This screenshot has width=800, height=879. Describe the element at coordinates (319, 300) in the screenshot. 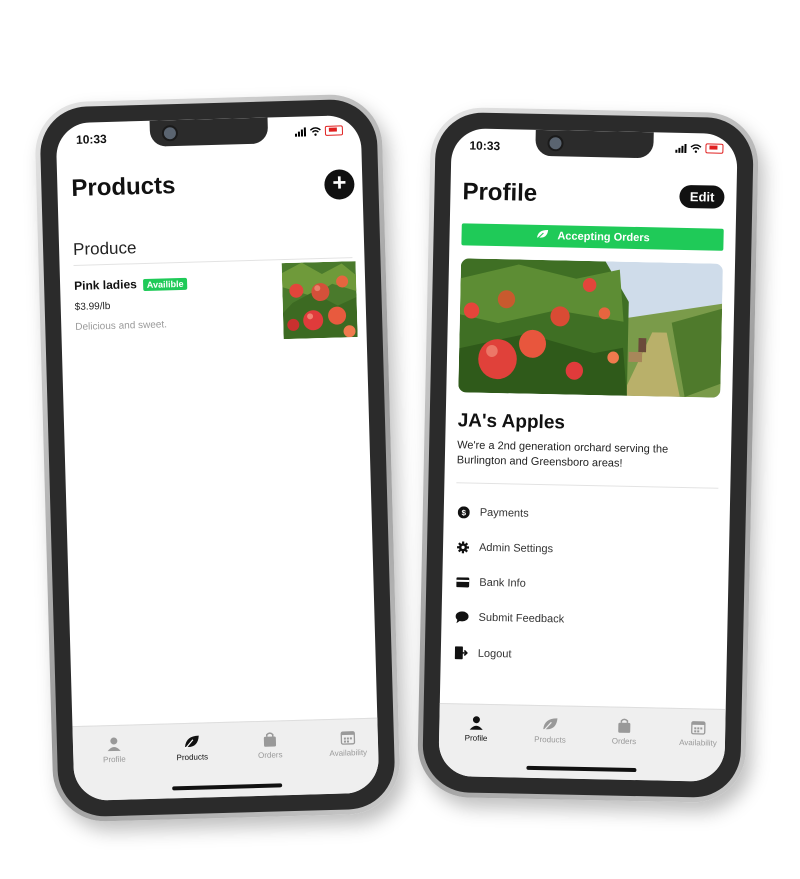

I see `product-photo` at that location.